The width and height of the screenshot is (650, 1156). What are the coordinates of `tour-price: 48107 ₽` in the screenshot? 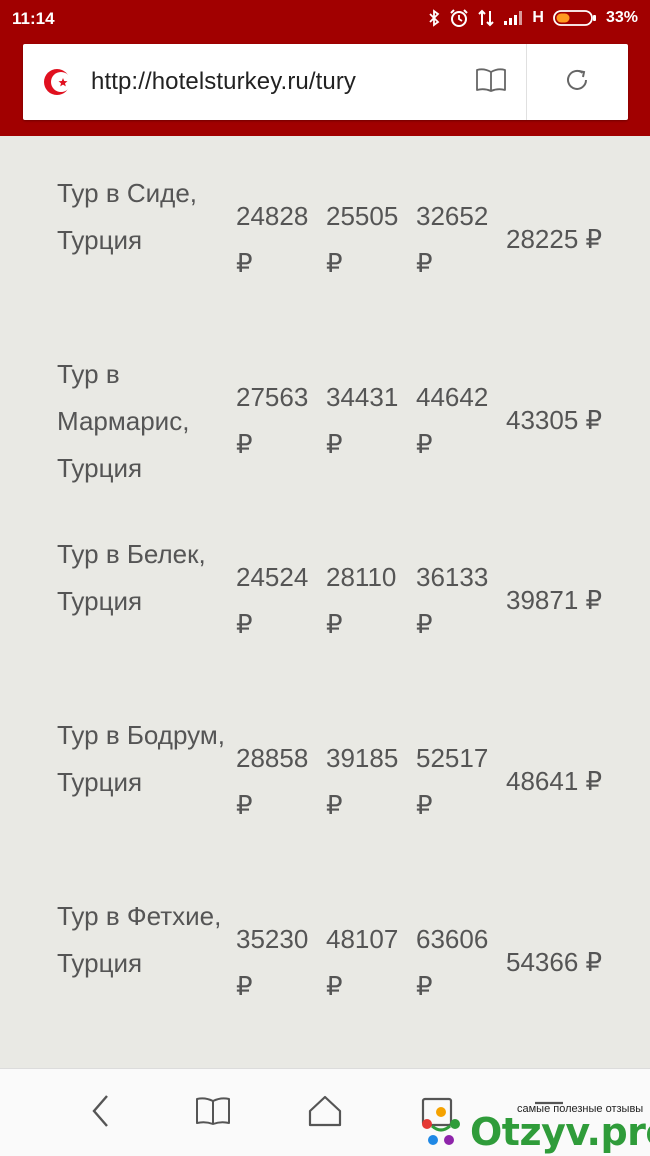 It's located at (362, 962).